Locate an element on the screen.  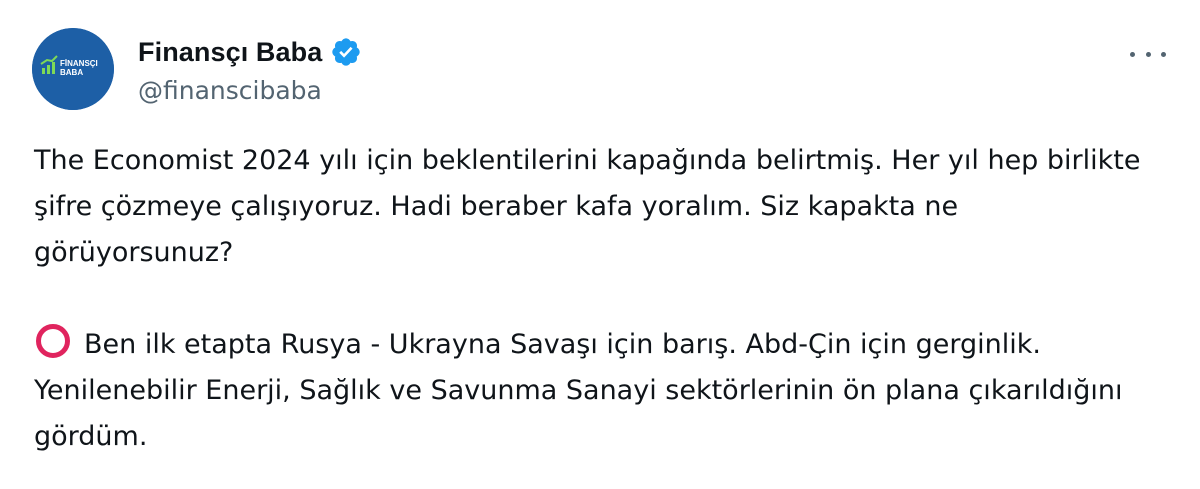
author-info: Finansçı Baba @finanscibaba is located at coordinates (250, 69).